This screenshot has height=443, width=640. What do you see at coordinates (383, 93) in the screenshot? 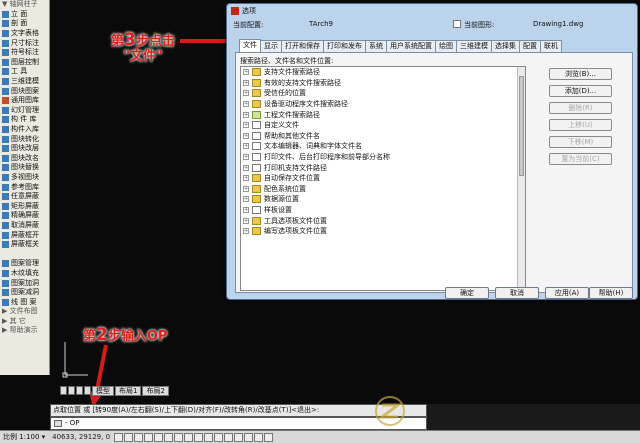
I see `tree-item: + 受信任的位置` at bounding box center [383, 93].